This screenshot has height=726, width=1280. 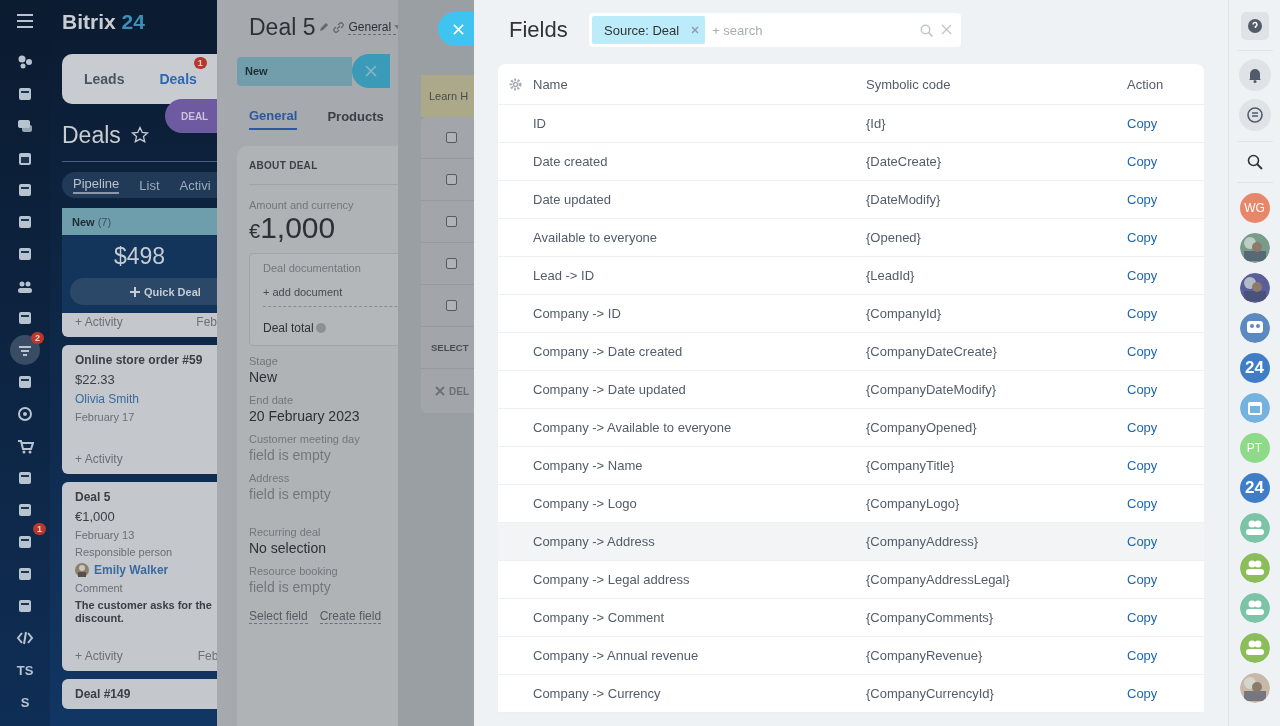 I want to click on card-date: Feb, so click(x=206, y=322).